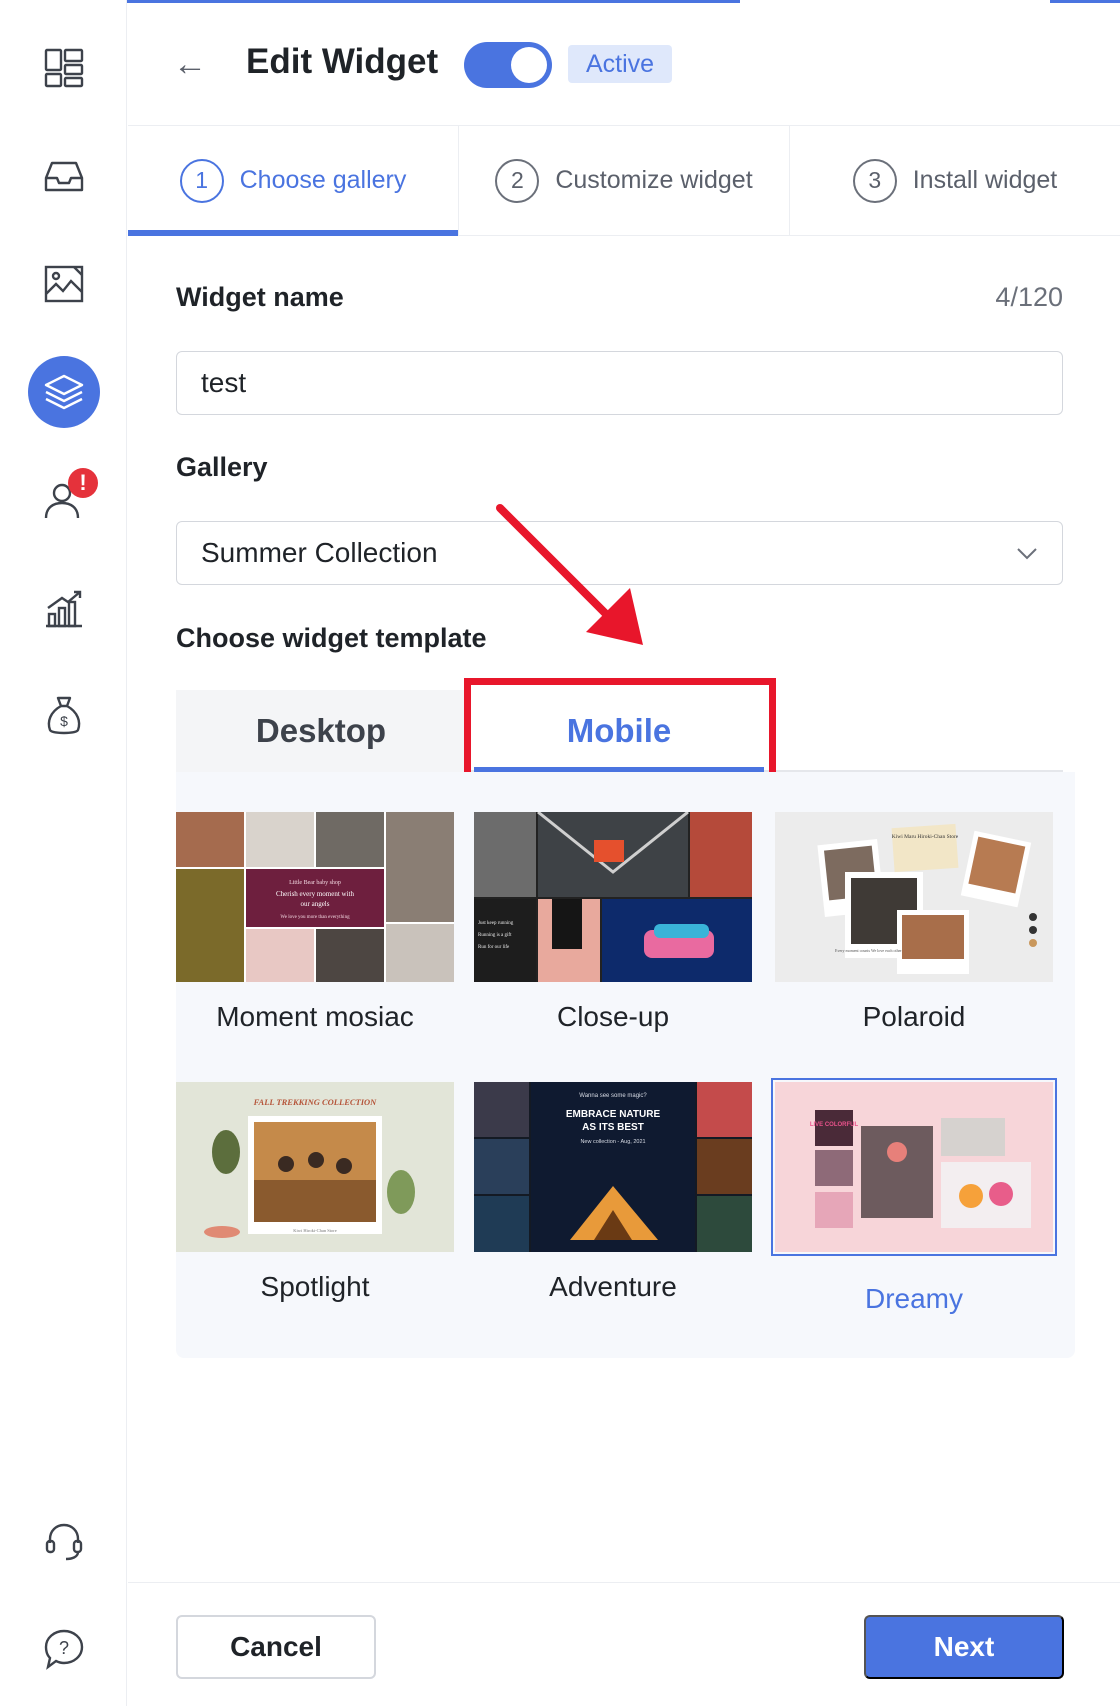 This screenshot has width=1120, height=1706. Describe the element at coordinates (985, 180) in the screenshot. I see `step-label: Install widget` at that location.